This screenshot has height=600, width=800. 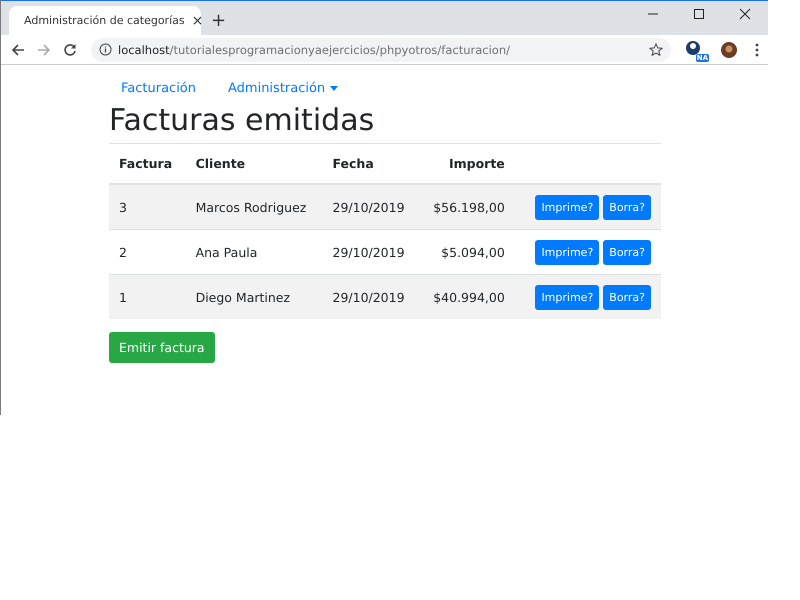 I want to click on back-icon, so click(x=18, y=49).